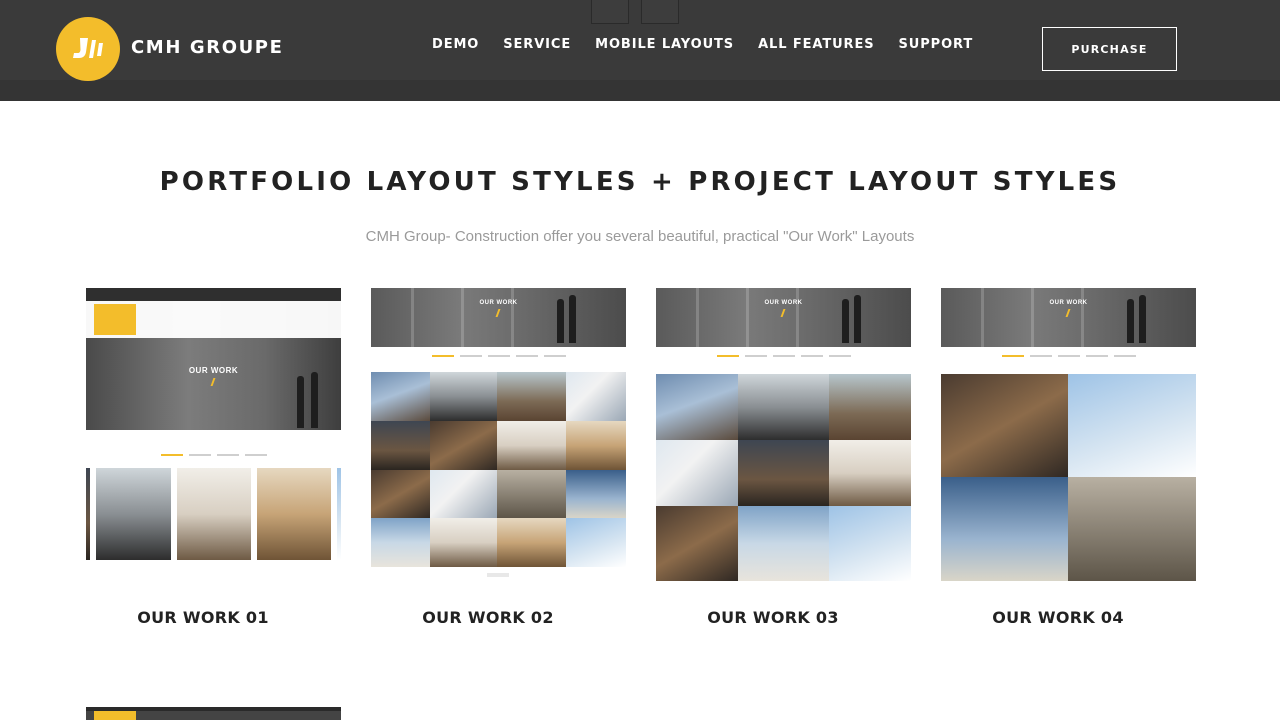 The width and height of the screenshot is (1280, 720). I want to click on thumb-hero-title: OUR WORK, so click(213, 370).